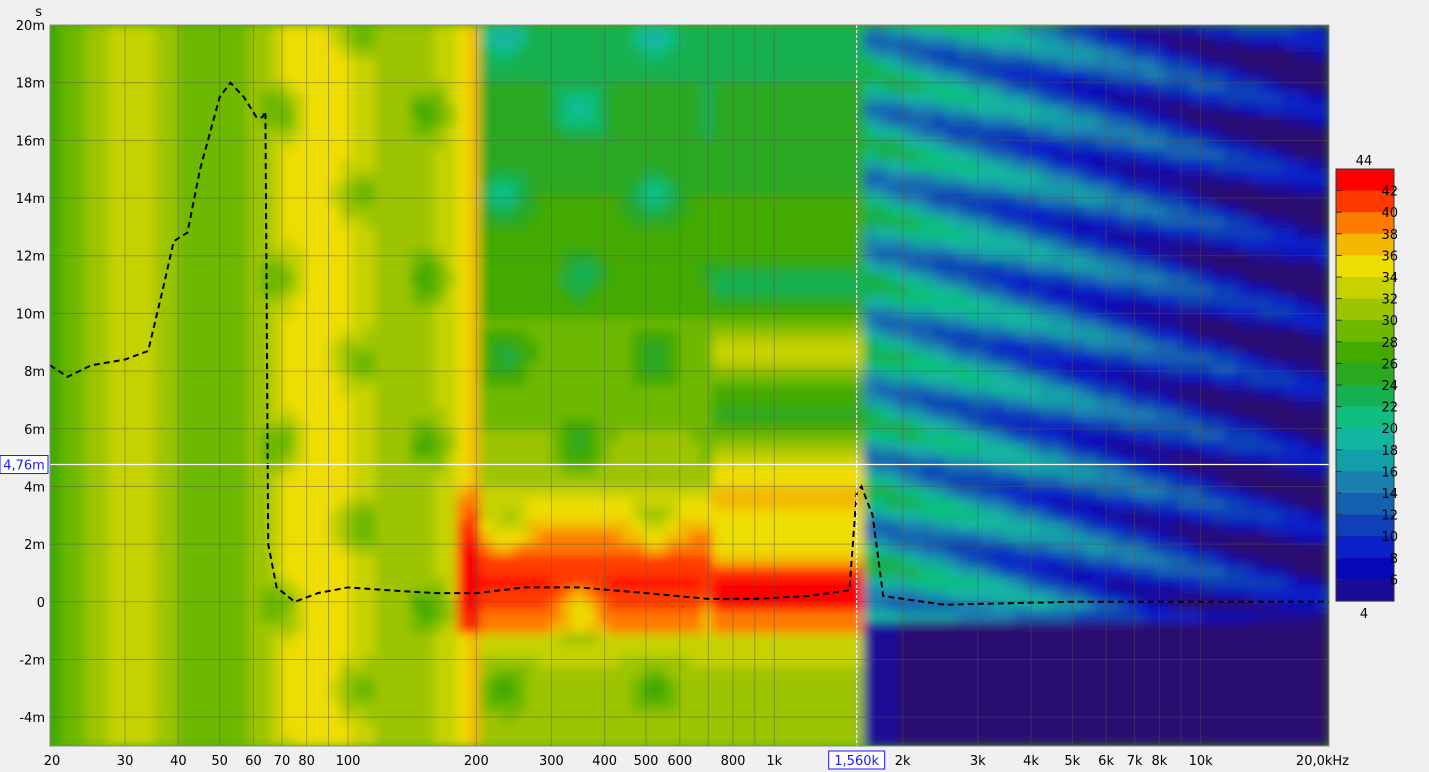 The width and height of the screenshot is (1429, 772). I want to click on y-tick-label: 14m, so click(30, 199).